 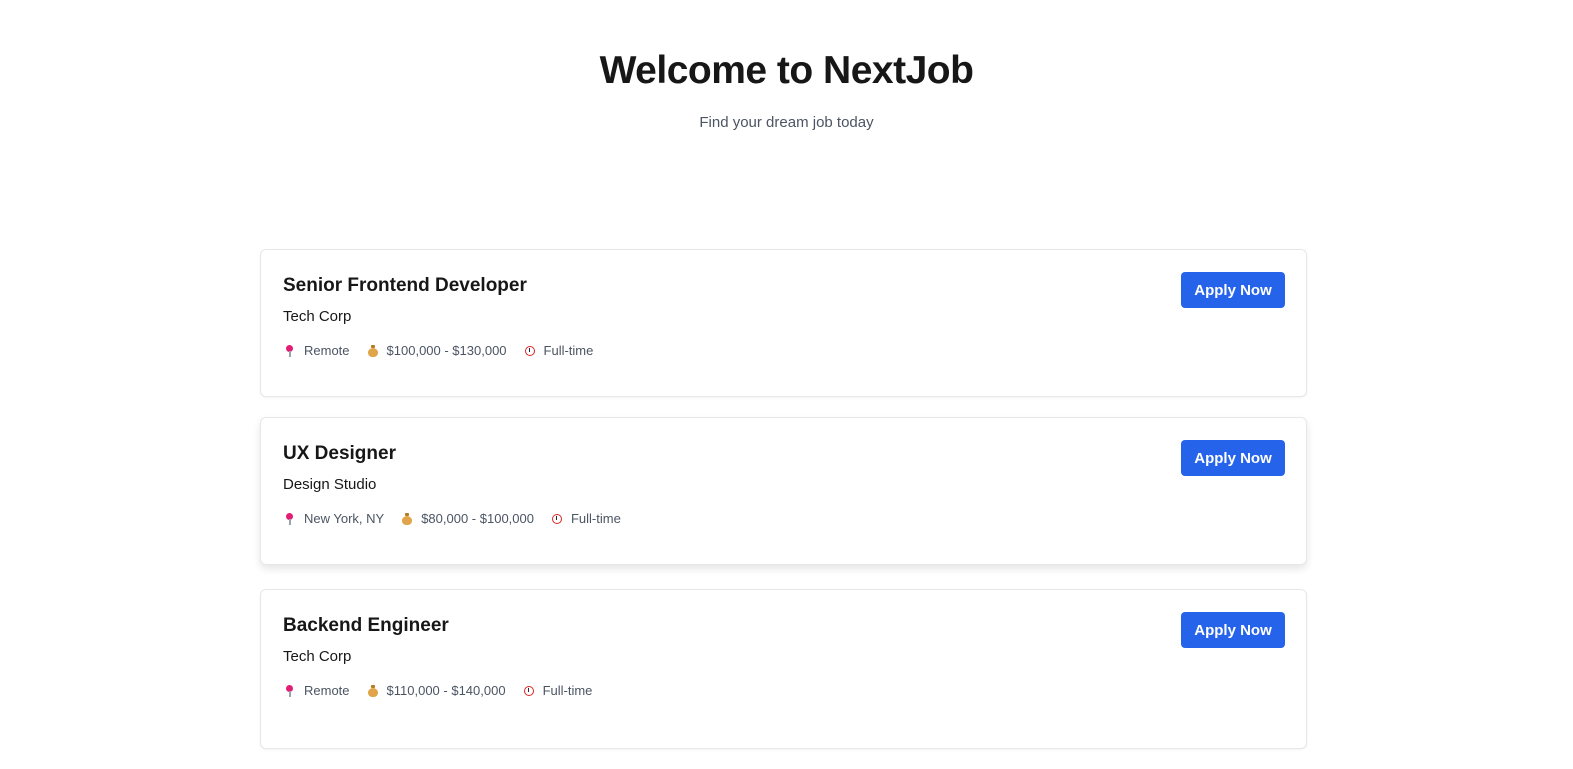 I want to click on job-meta: Remote $100,000 - $130,000 Full-time, so click(x=446, y=351).